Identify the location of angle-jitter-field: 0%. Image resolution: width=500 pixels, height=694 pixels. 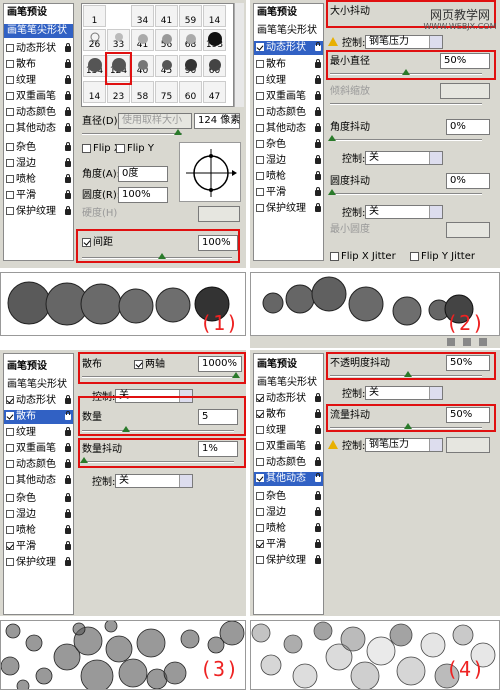
(468, 127).